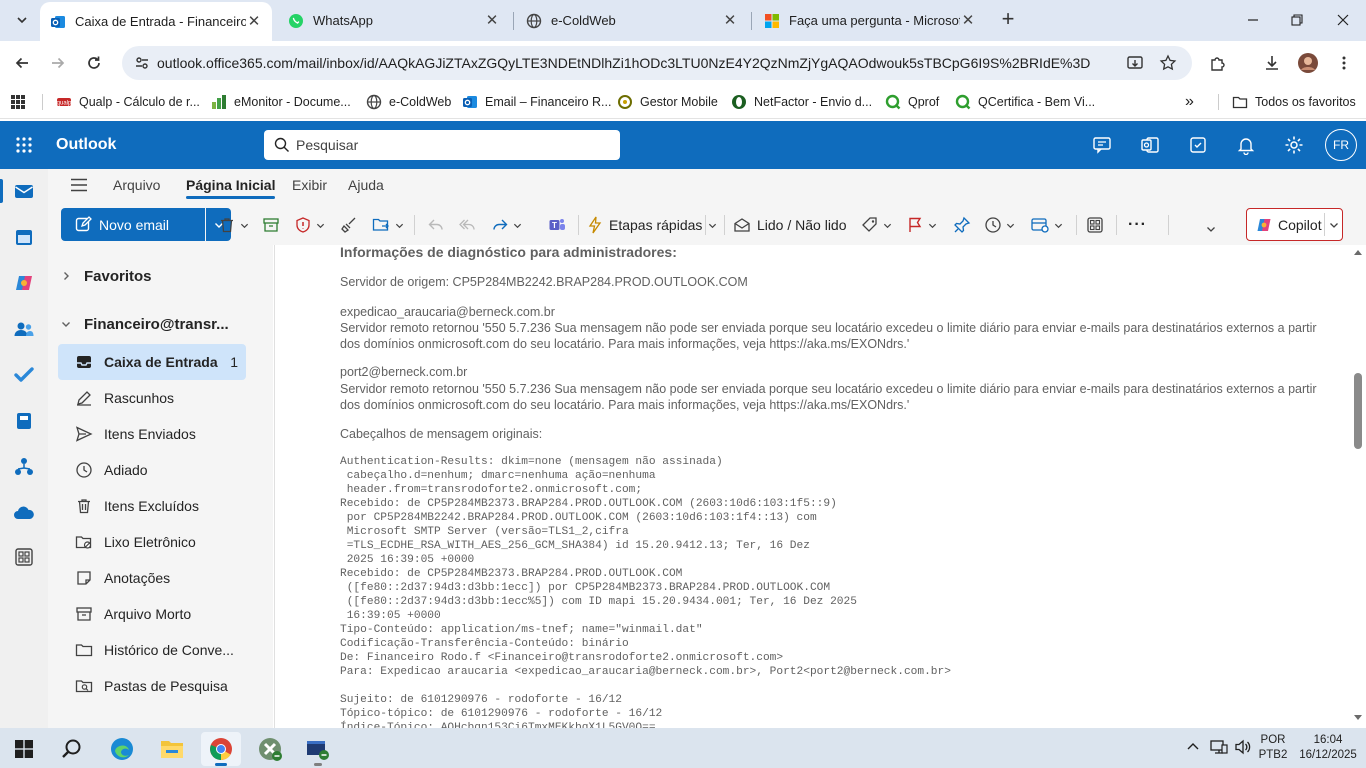 The height and width of the screenshot is (768, 1366). Describe the element at coordinates (152, 362) in the screenshot. I see `folder-caixa-de-entrada: Caixa de Entrada 1` at that location.